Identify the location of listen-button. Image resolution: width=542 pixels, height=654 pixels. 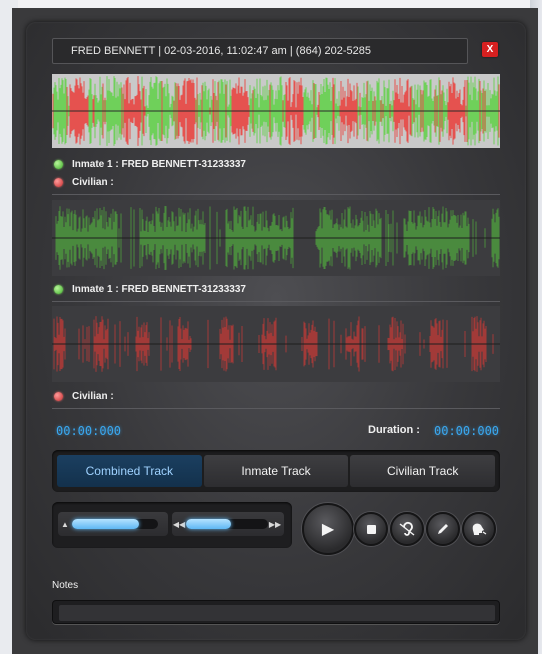
(407, 529).